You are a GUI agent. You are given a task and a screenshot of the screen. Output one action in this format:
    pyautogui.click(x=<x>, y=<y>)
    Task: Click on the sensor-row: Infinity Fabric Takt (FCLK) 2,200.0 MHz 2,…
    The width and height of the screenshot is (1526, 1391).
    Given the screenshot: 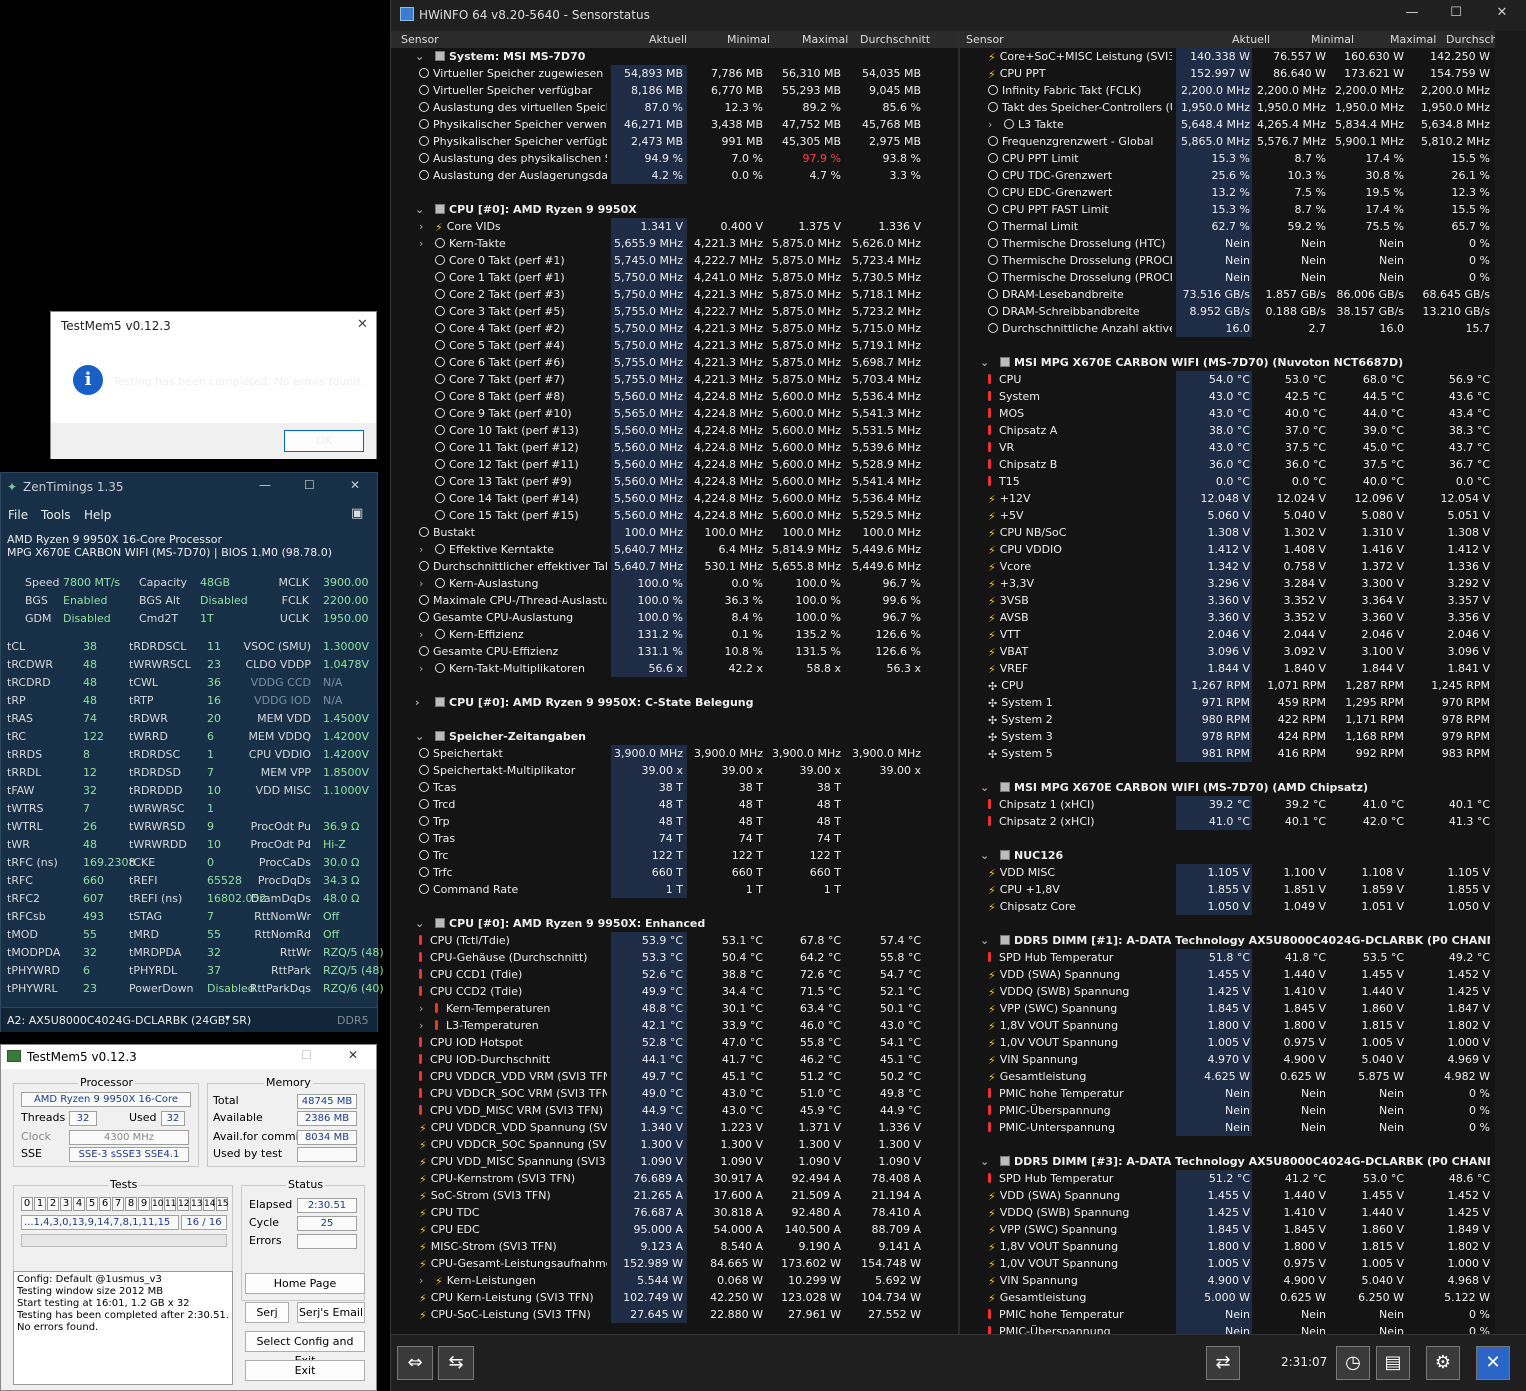 What is the action you would take?
    pyautogui.click(x=1227, y=90)
    